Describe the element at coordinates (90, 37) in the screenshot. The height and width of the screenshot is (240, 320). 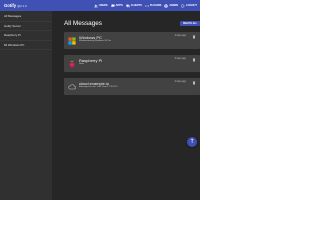
I see `message-title: Windows PC` at that location.